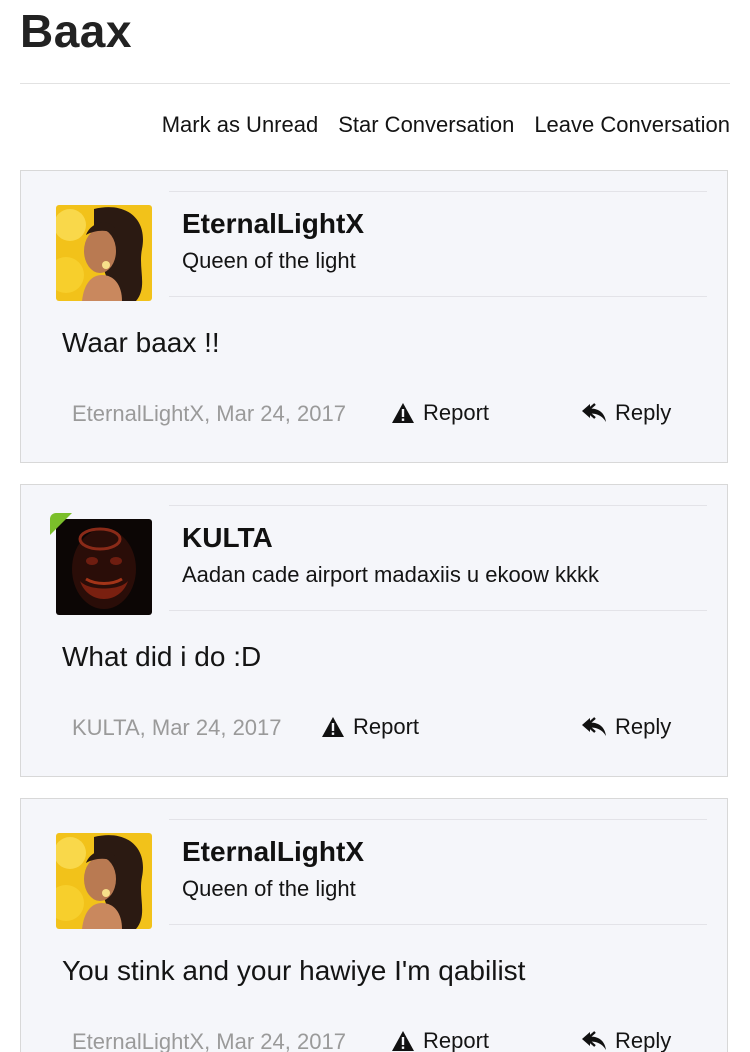 The width and height of the screenshot is (750, 1052). Describe the element at coordinates (162, 656) in the screenshot. I see `message-body: What did i do :D` at that location.